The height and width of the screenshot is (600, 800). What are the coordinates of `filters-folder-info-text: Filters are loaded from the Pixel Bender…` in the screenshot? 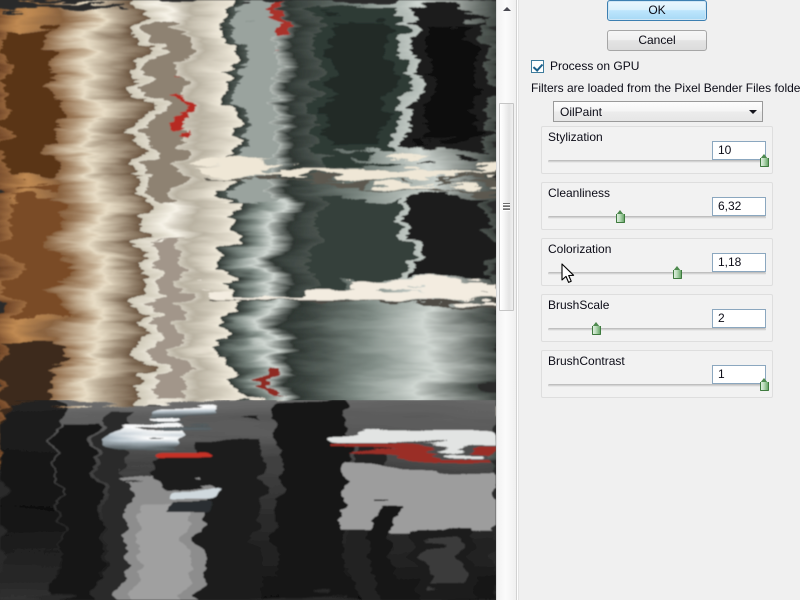 It's located at (665, 88).